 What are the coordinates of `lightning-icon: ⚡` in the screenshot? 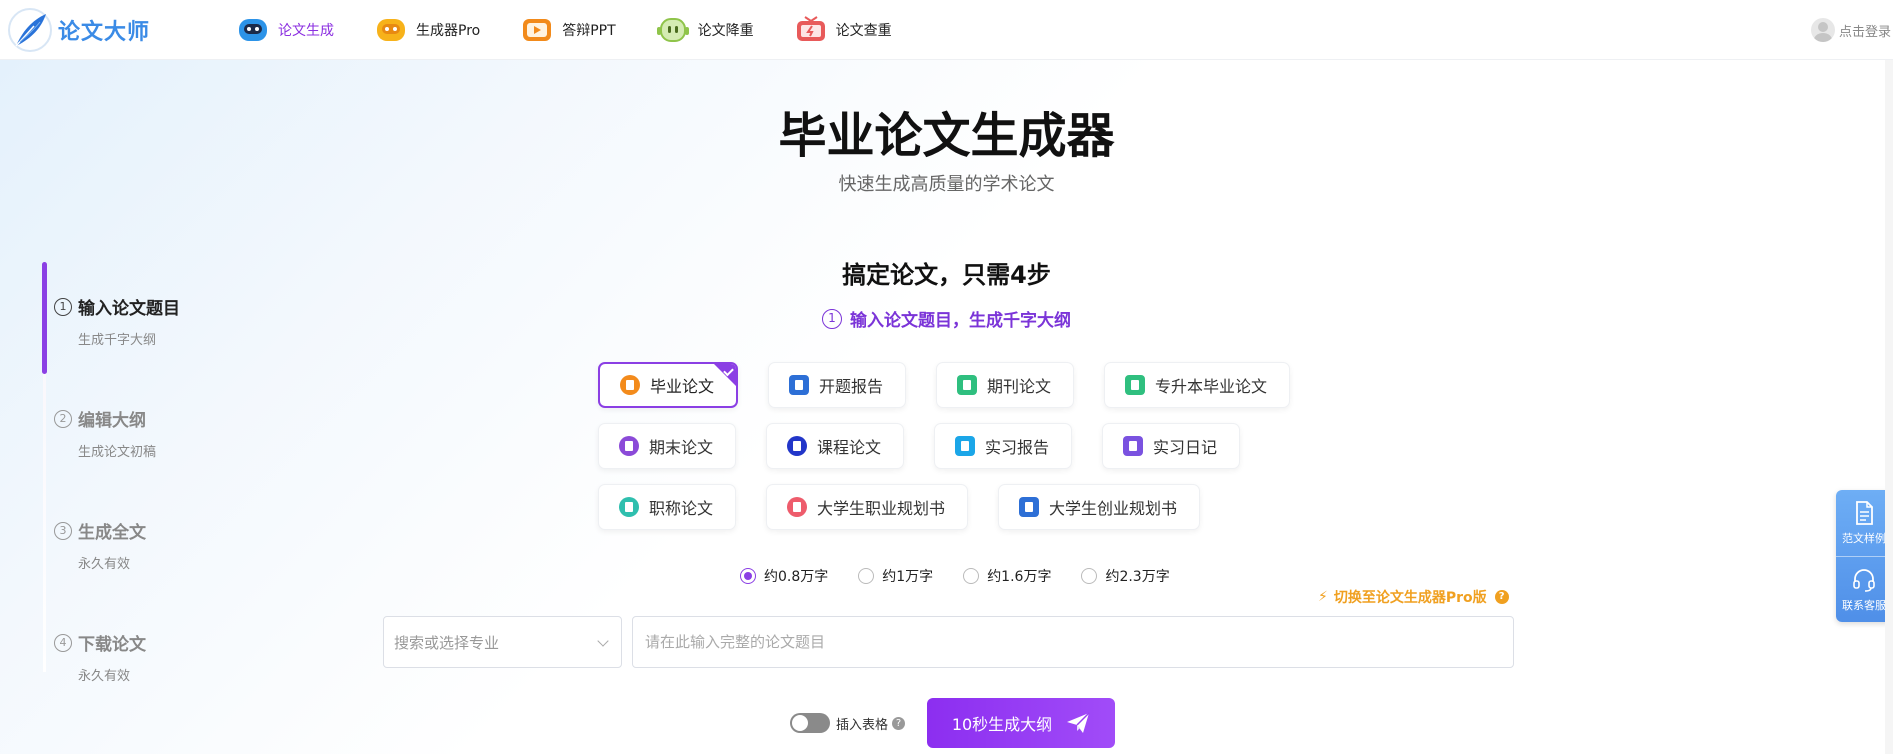 It's located at (1323, 597).